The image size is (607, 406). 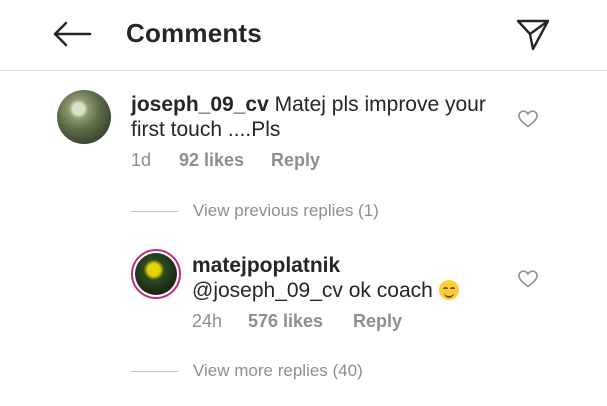 What do you see at coordinates (194, 33) in the screenshot?
I see `page-title: Comments` at bounding box center [194, 33].